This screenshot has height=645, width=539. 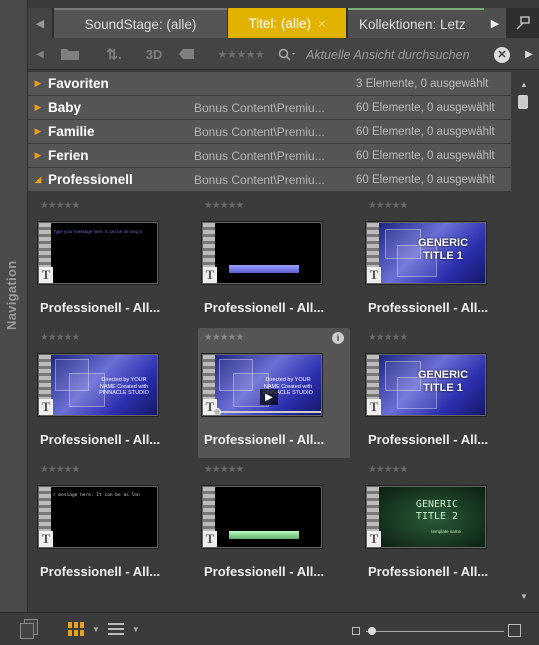 I want to click on scroll-thumb, so click(x=523, y=102).